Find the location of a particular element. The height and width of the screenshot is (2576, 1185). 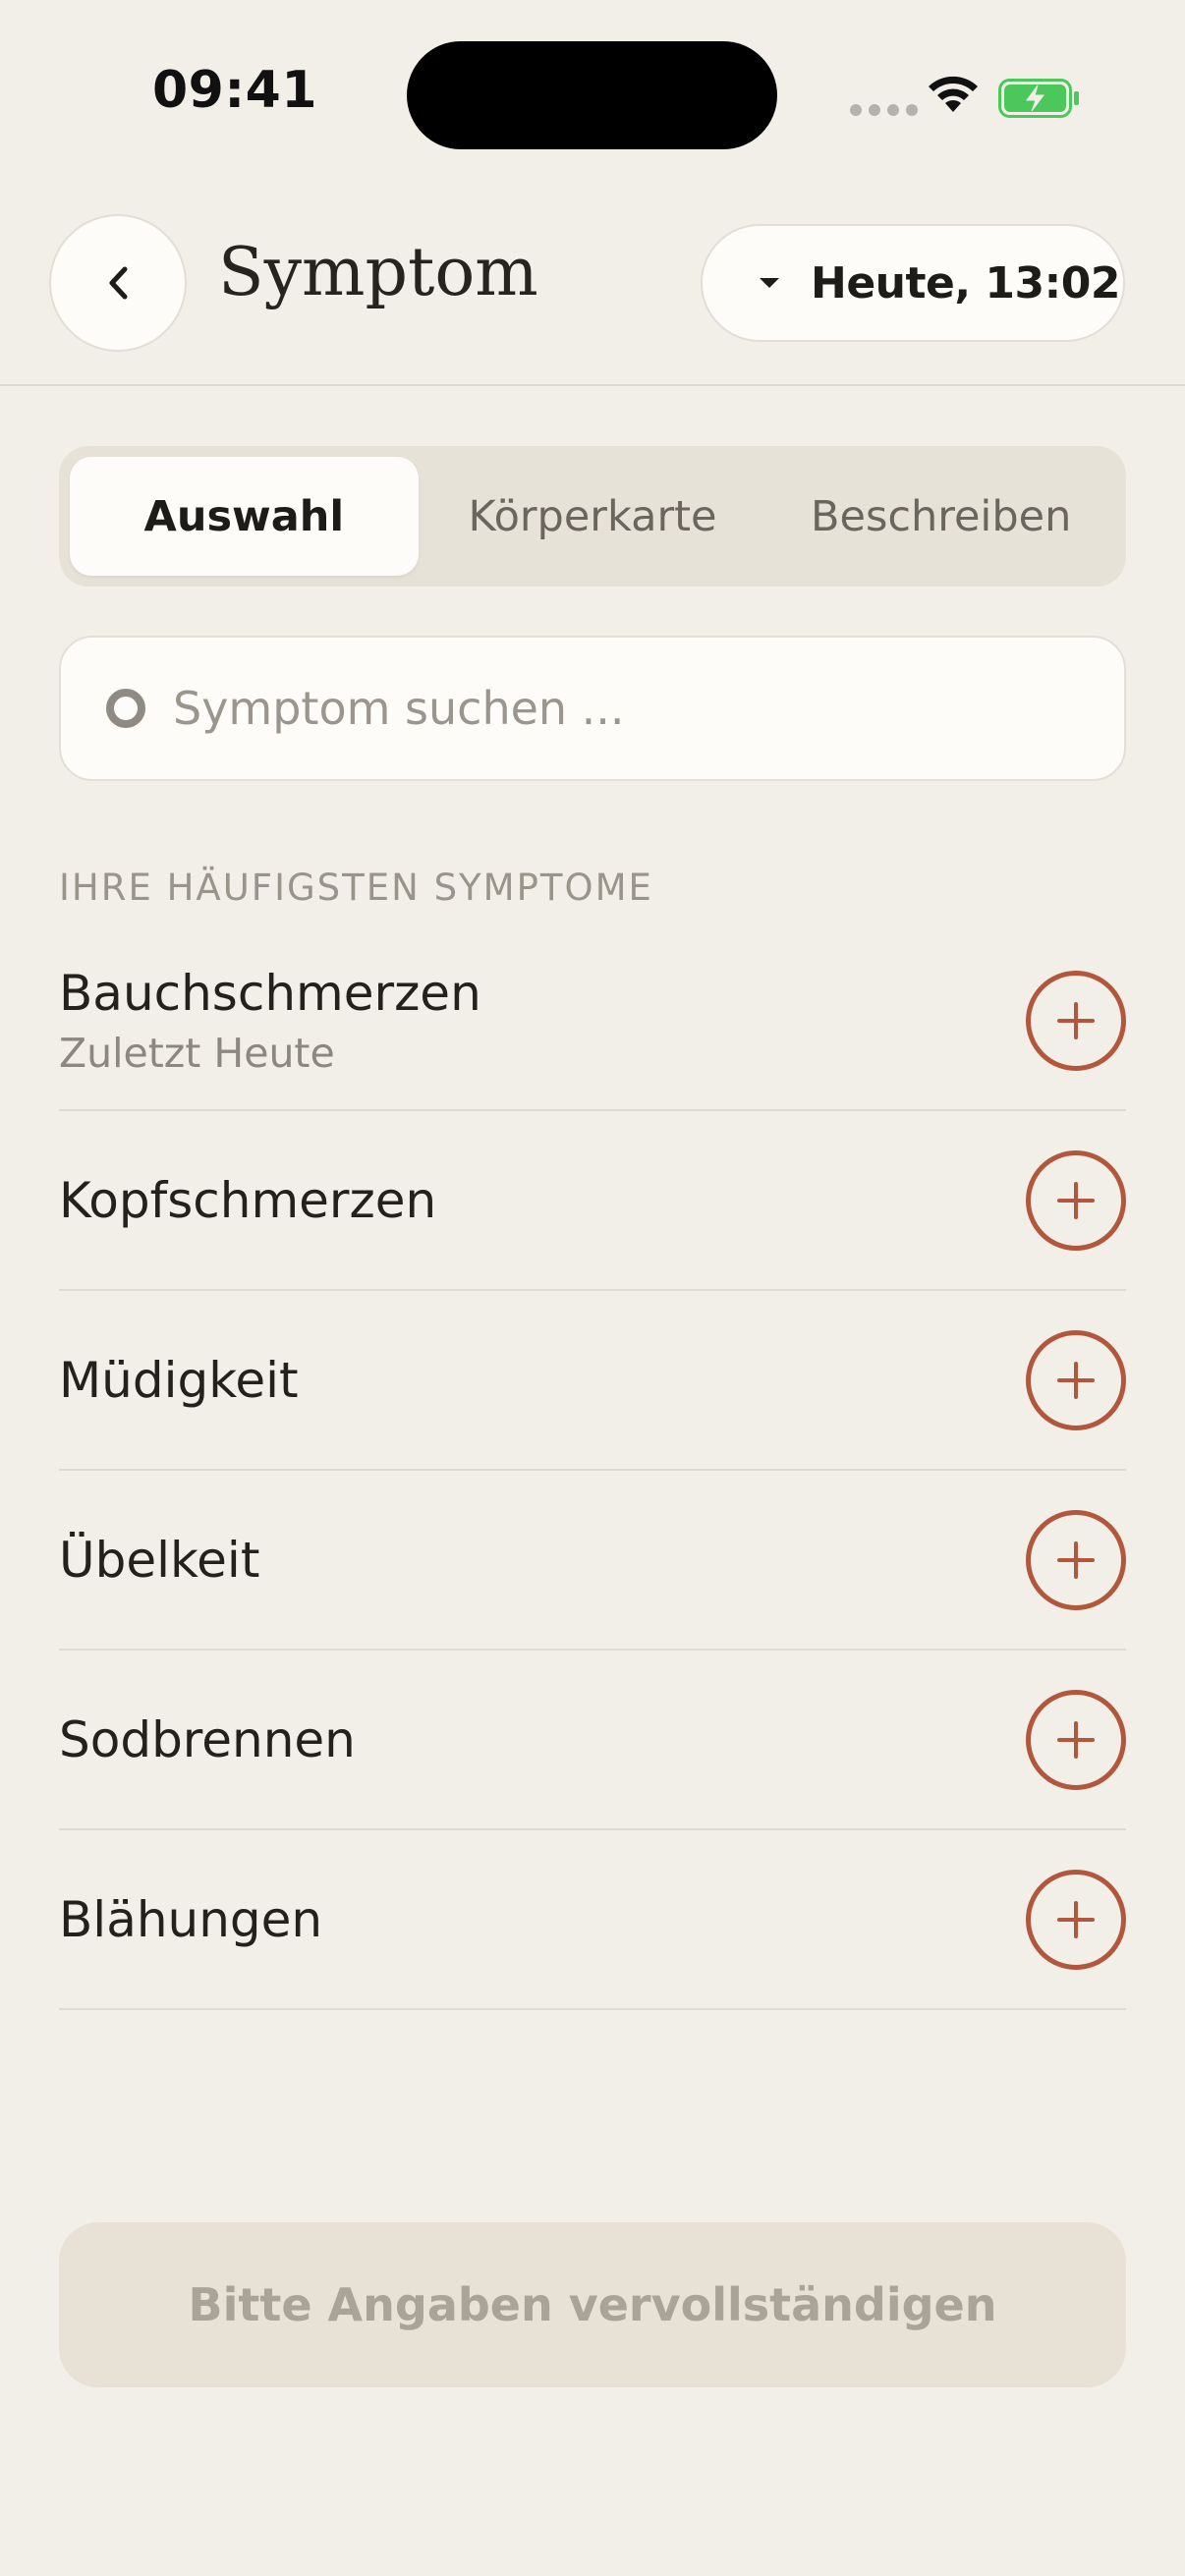

tab-auswahl: Auswahl is located at coordinates (245, 516).